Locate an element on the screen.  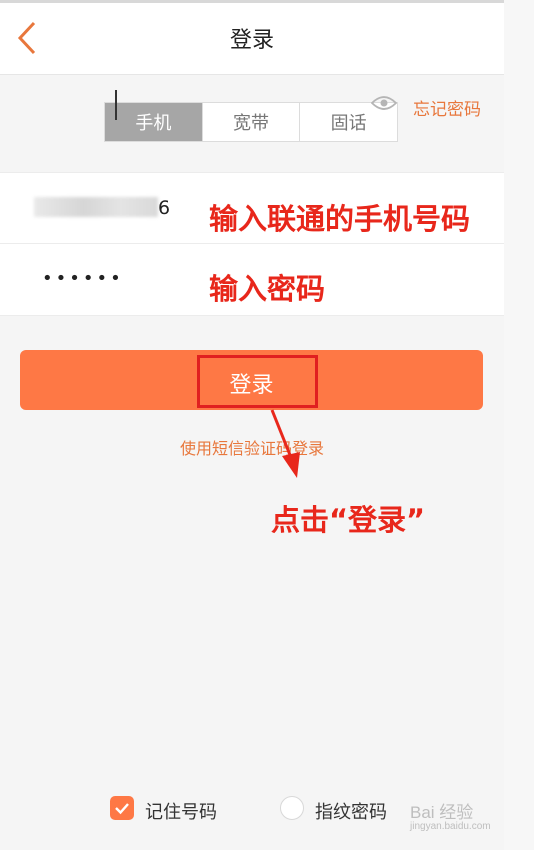
watermark: Bai 经验 jingyan.baidu.com is located at coordinates (458, 814).